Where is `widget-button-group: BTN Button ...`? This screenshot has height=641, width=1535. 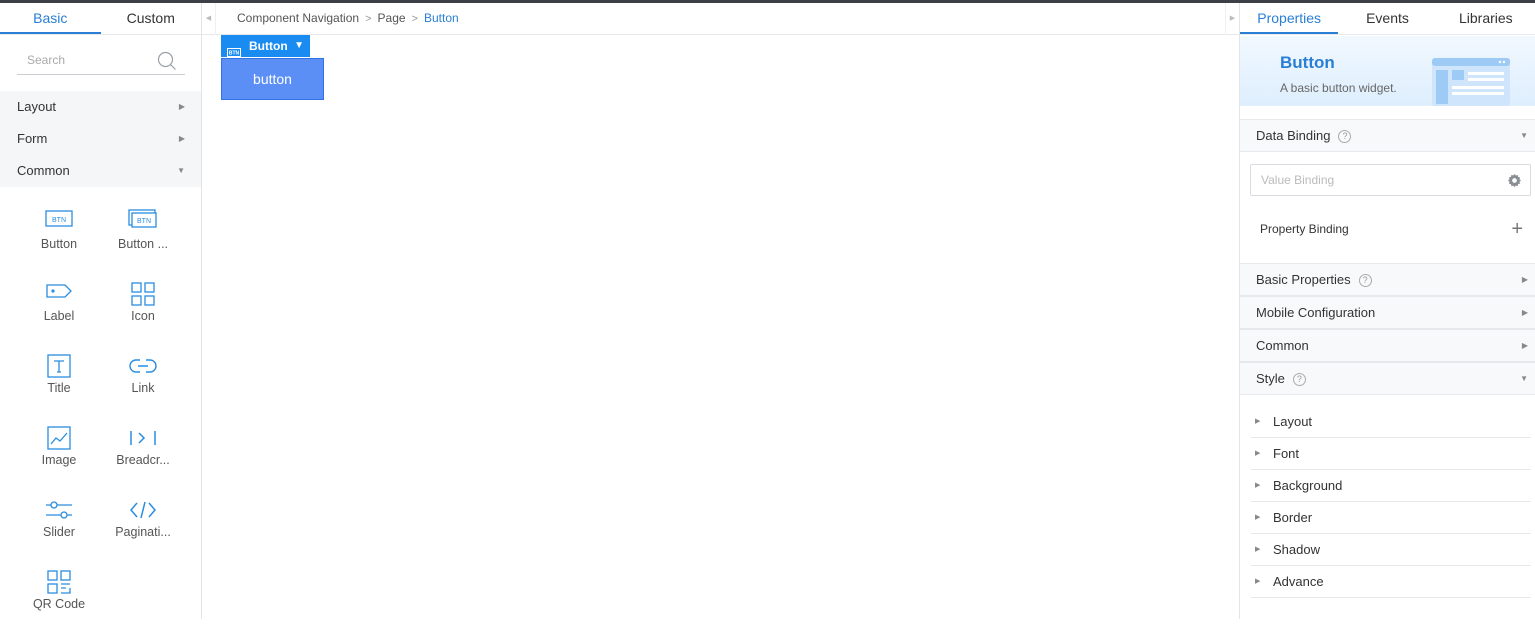
widget-button-group: BTN Button ... is located at coordinates (143, 245).